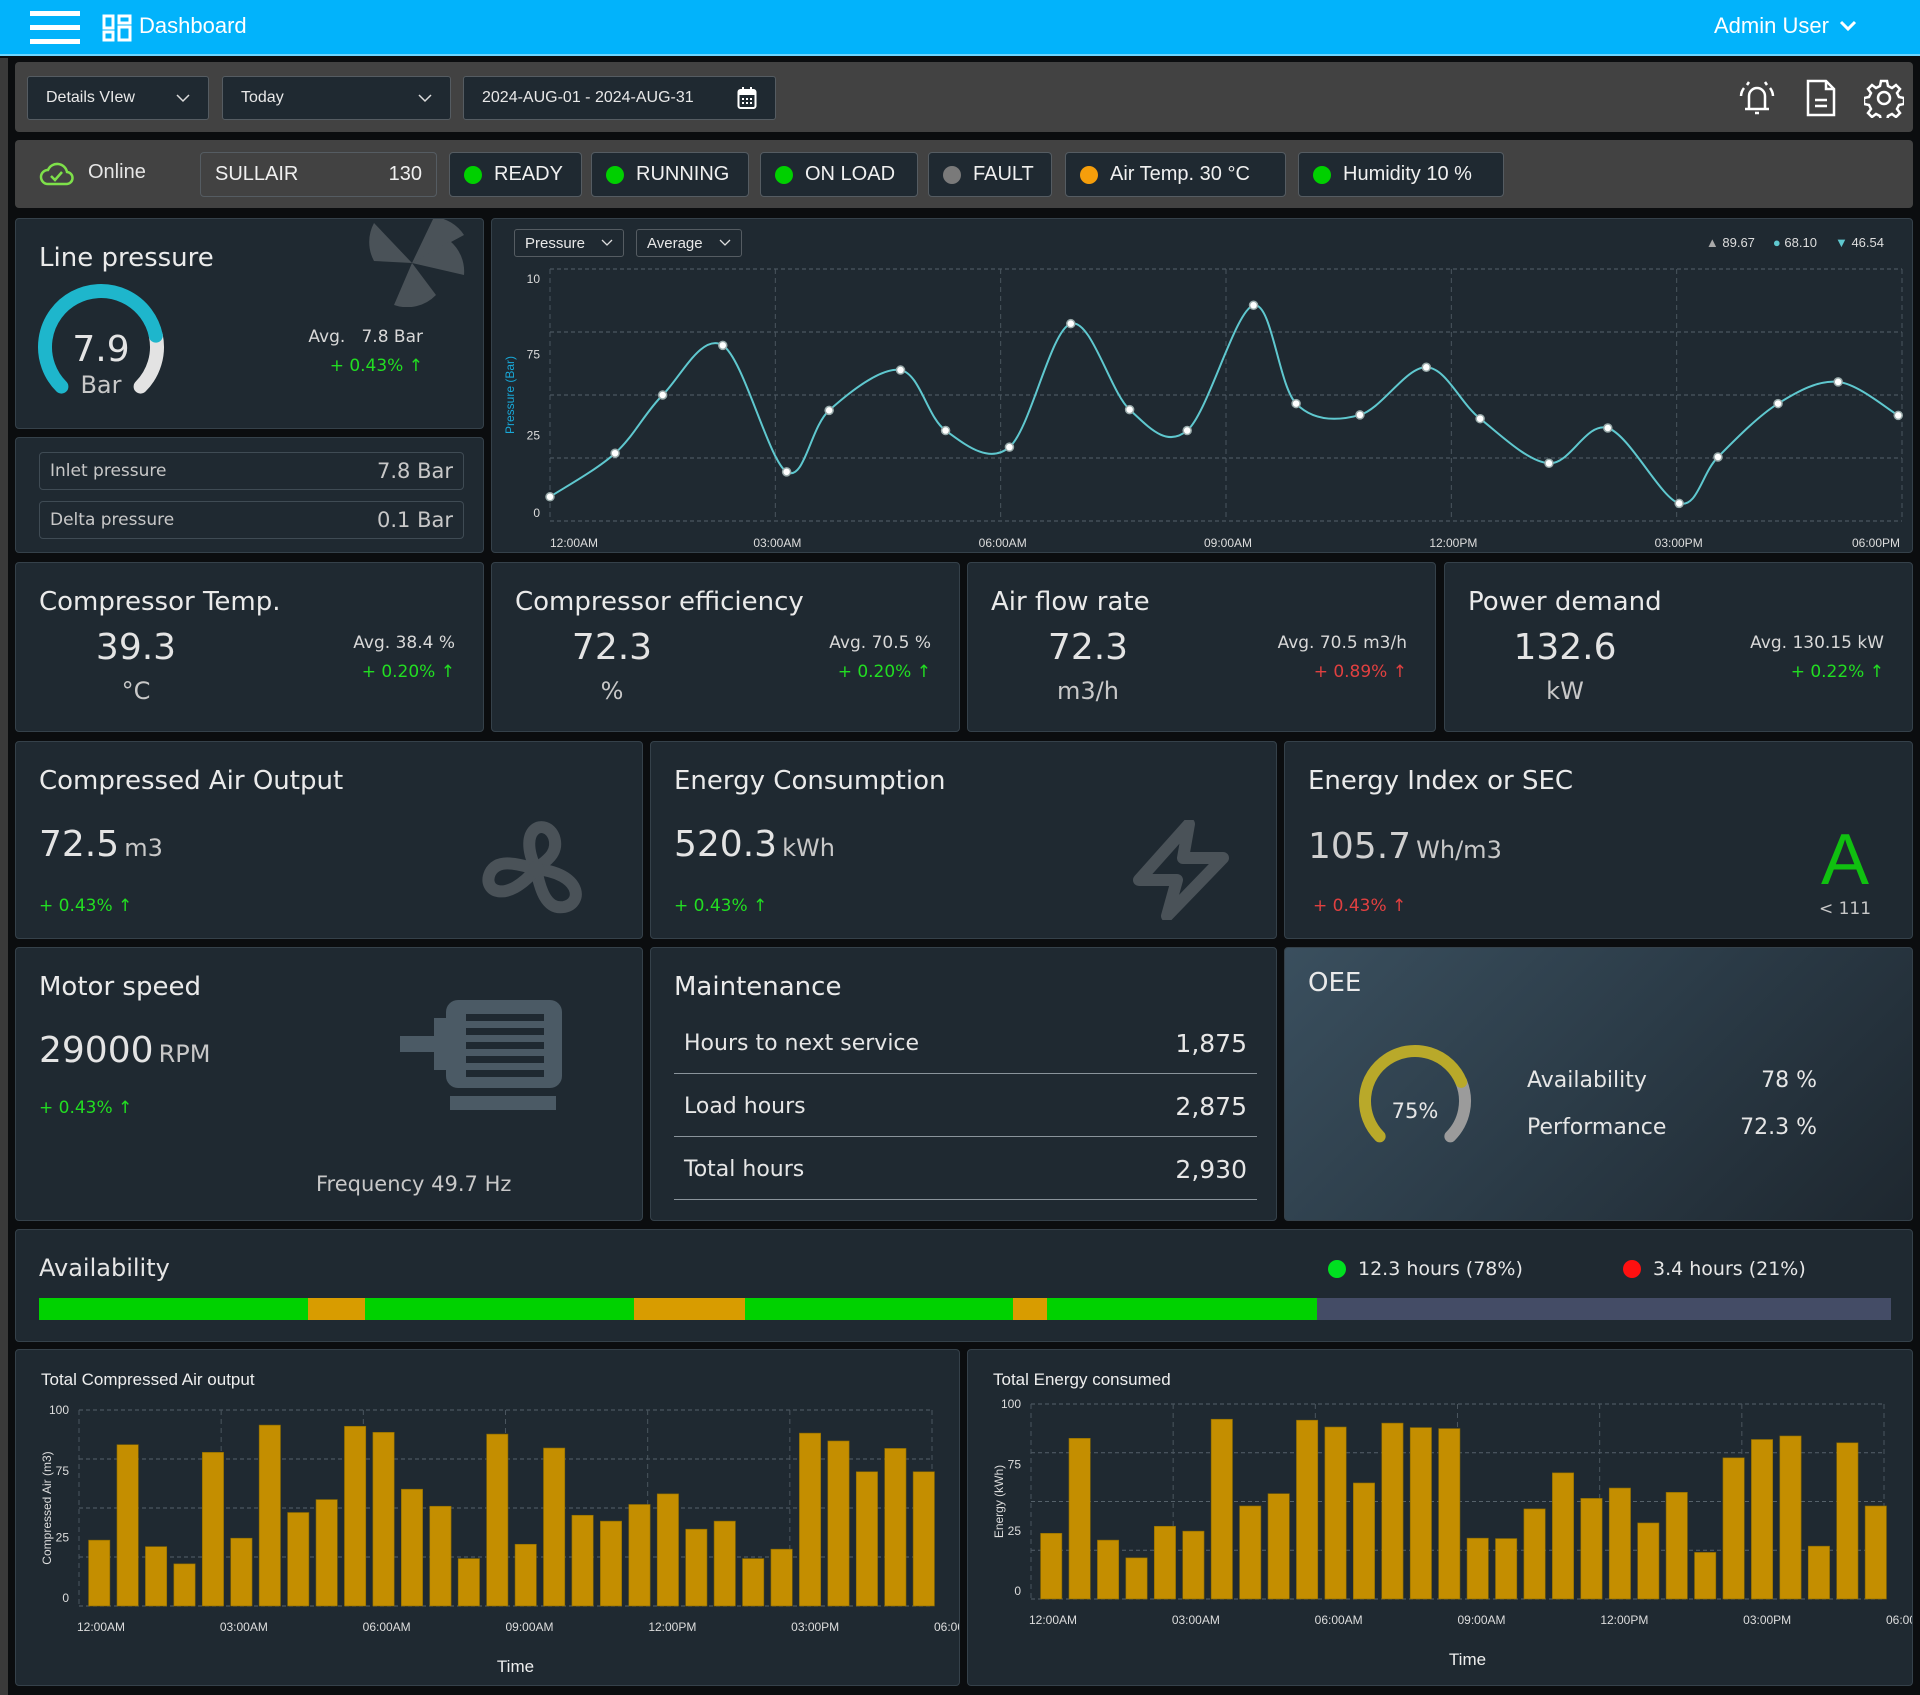 Image resolution: width=1920 pixels, height=1695 pixels. What do you see at coordinates (318, 174) in the screenshot?
I see `machine-selector: SULLAIR 130` at bounding box center [318, 174].